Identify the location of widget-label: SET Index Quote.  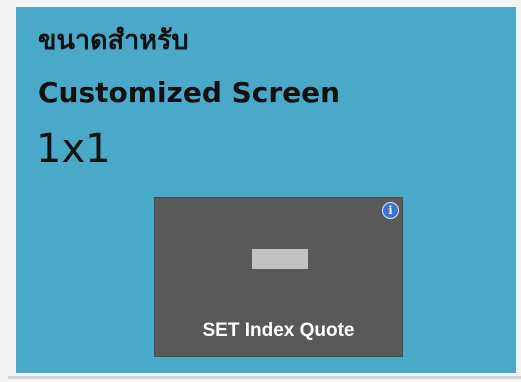
(278, 330).